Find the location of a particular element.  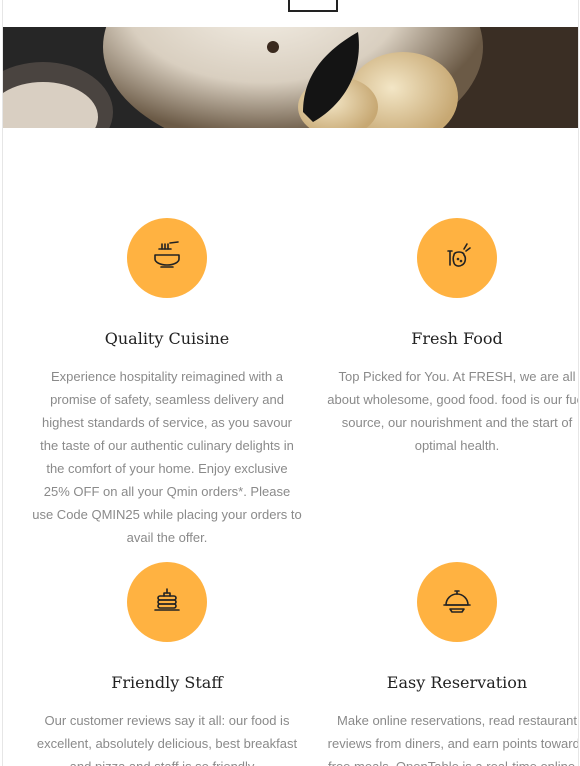

page-border-right is located at coordinates (578, 383).